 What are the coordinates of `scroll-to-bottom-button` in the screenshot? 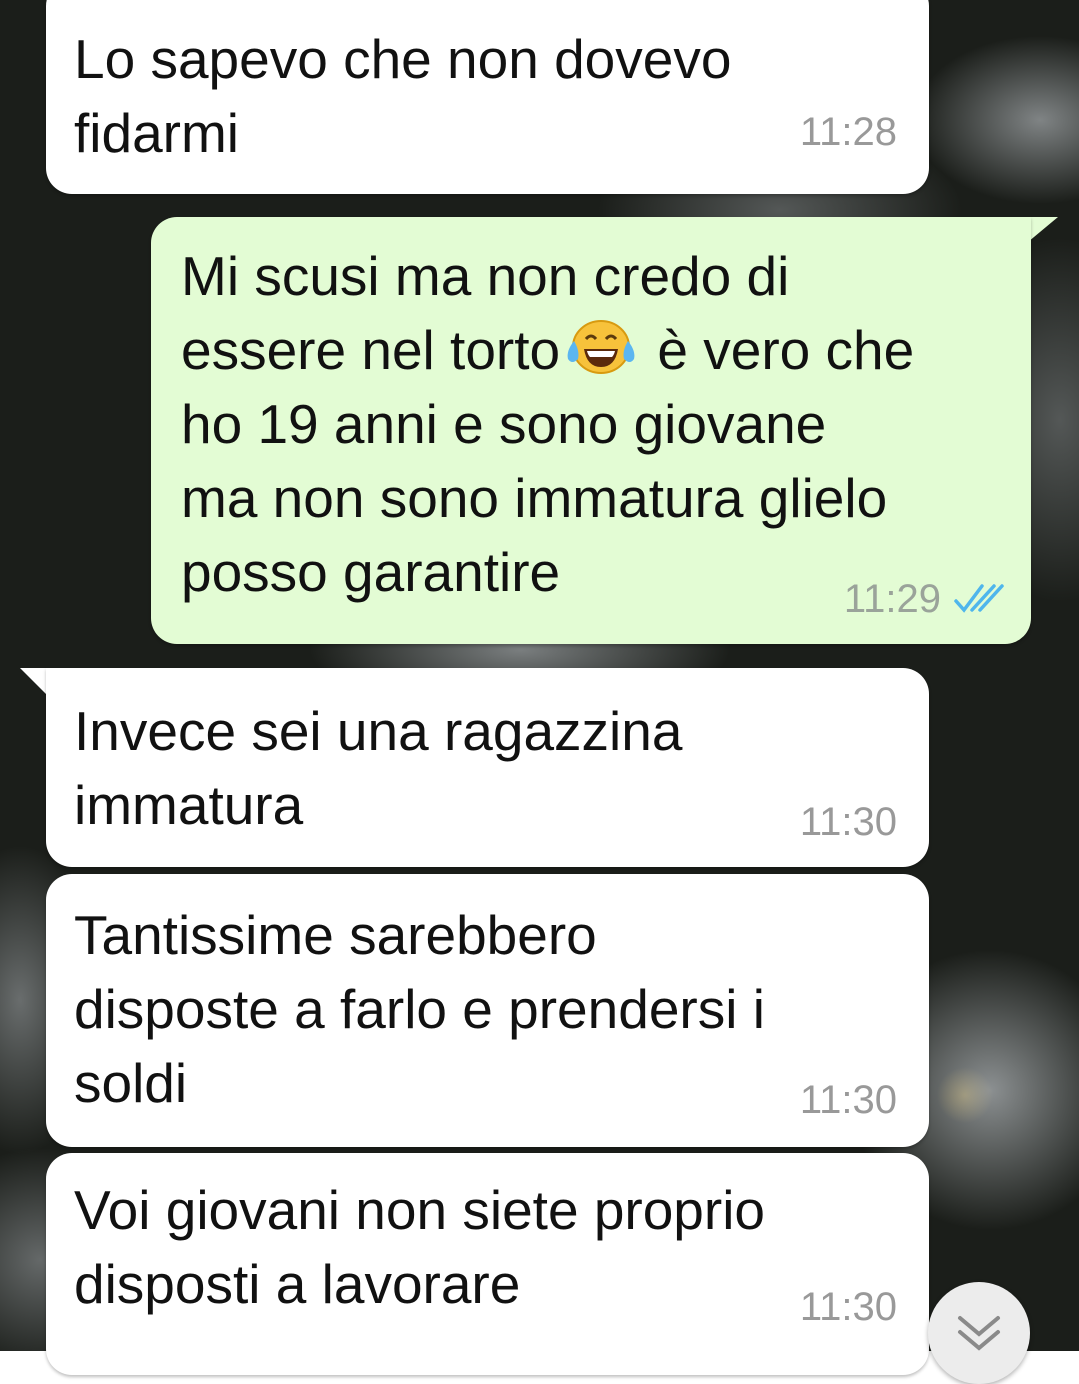 It's located at (979, 1333).